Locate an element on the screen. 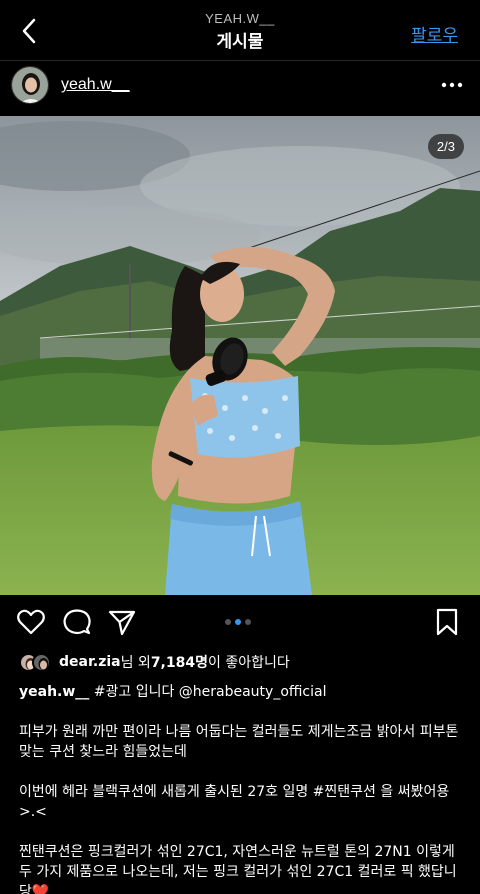  heart-icon is located at coordinates (31, 622).